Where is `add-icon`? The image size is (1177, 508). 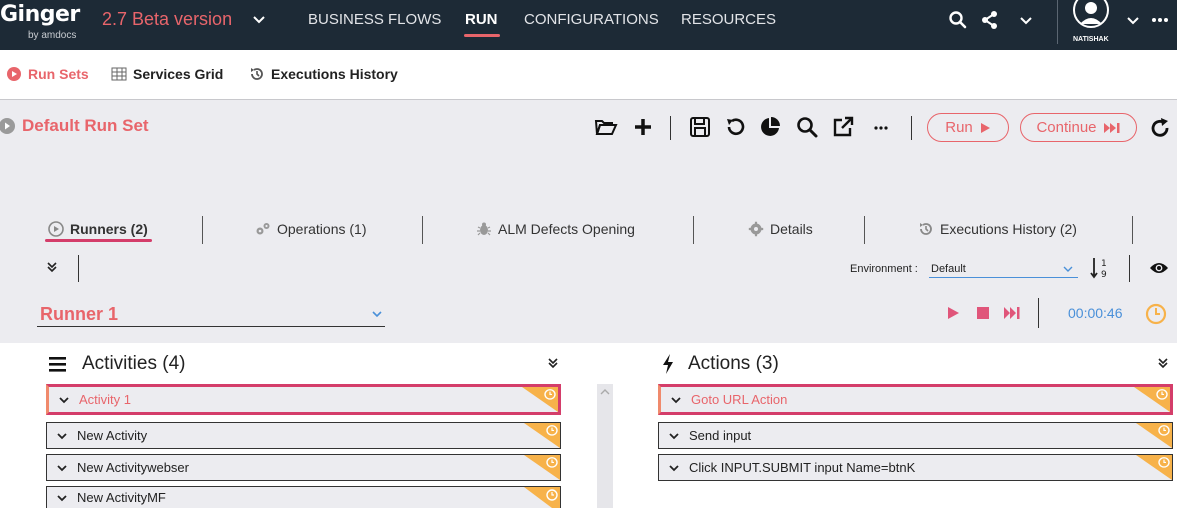 add-icon is located at coordinates (643, 127).